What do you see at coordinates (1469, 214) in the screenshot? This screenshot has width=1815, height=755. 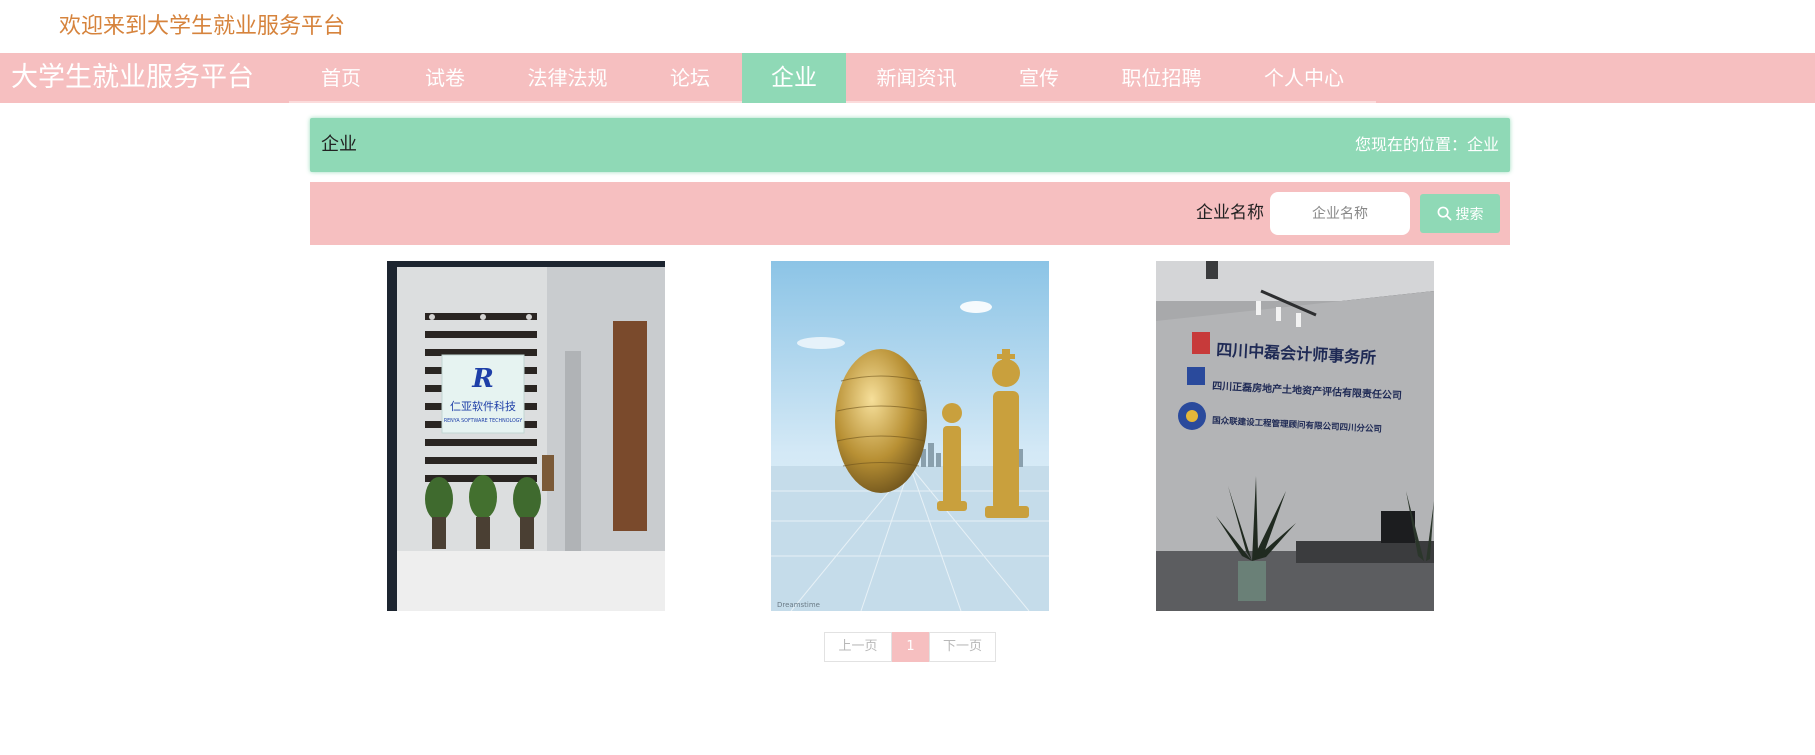 I see `search-button-label: 搜索` at bounding box center [1469, 214].